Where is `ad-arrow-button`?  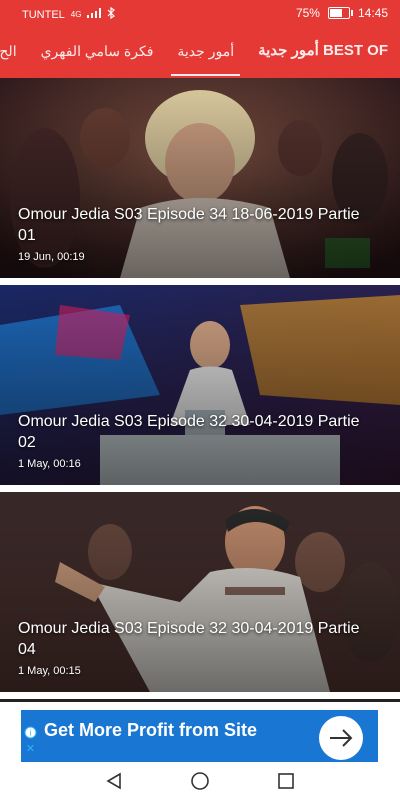
ad-arrow-button is located at coordinates (341, 738).